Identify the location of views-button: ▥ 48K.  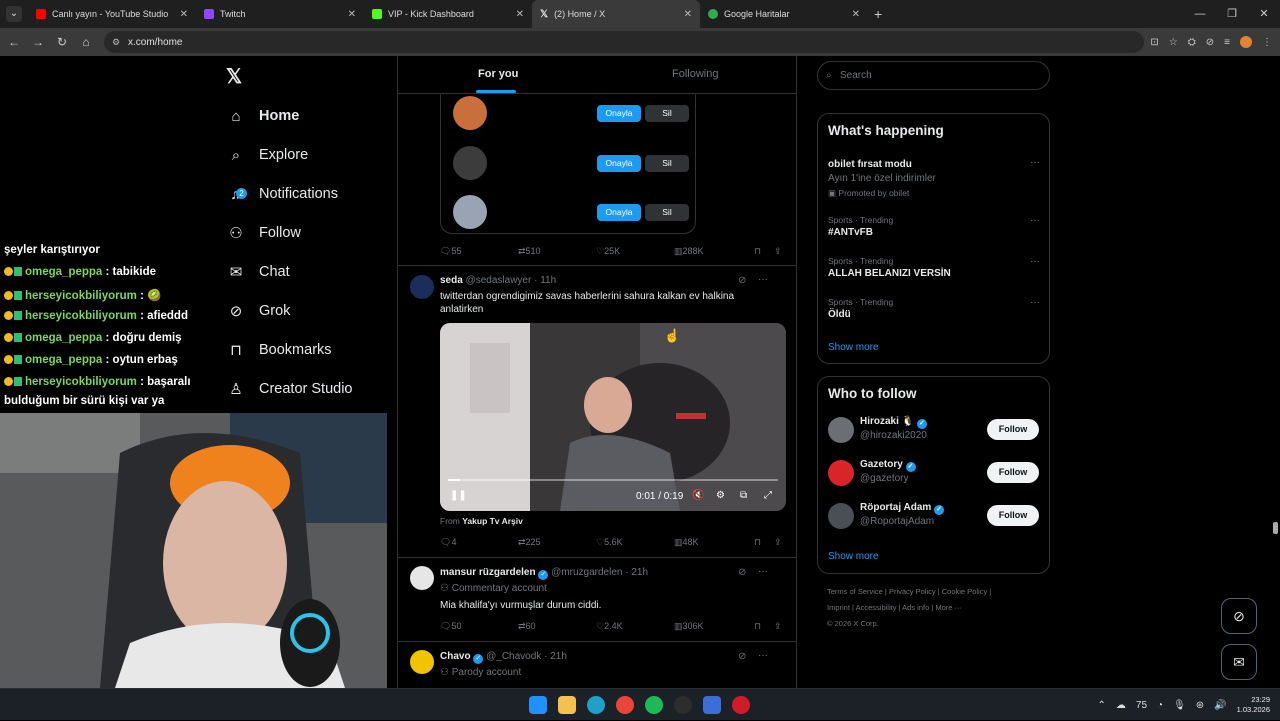
(686, 542).